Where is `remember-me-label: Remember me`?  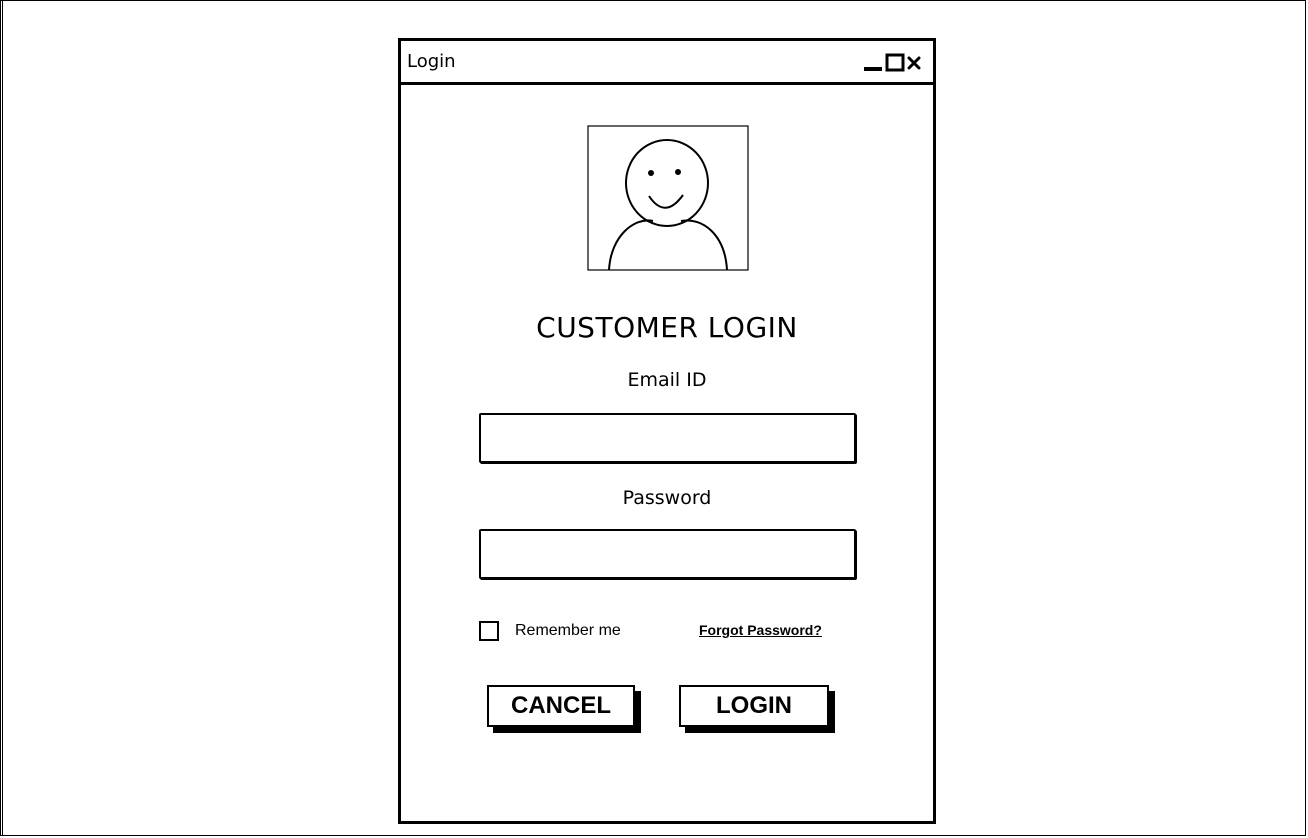
remember-me-label: Remember me is located at coordinates (568, 630).